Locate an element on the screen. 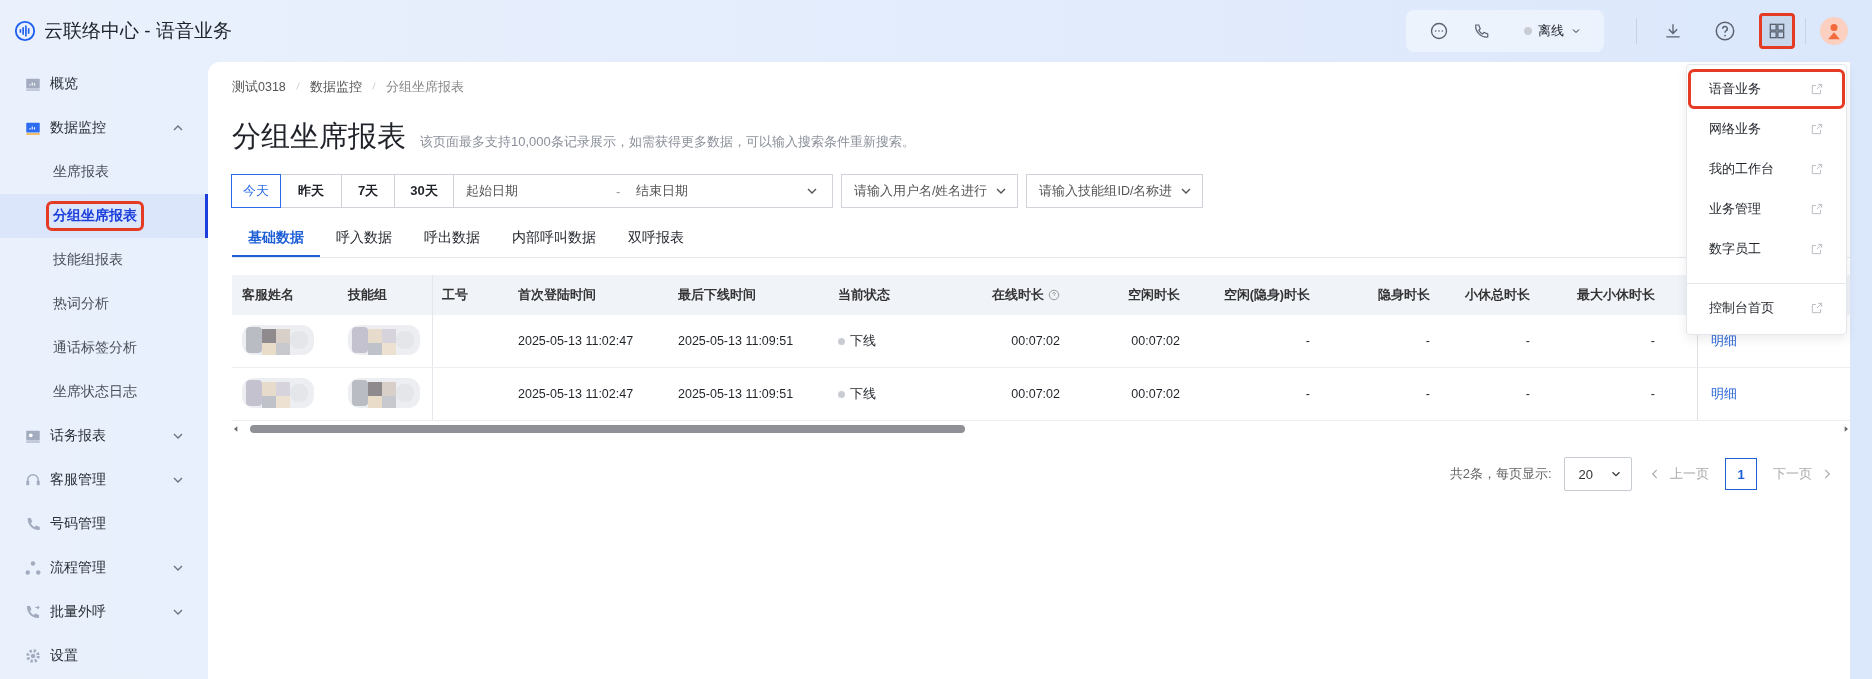 Image resolution: width=1872 pixels, height=679 pixels. column-header: 小休总时长 is located at coordinates (1497, 295).